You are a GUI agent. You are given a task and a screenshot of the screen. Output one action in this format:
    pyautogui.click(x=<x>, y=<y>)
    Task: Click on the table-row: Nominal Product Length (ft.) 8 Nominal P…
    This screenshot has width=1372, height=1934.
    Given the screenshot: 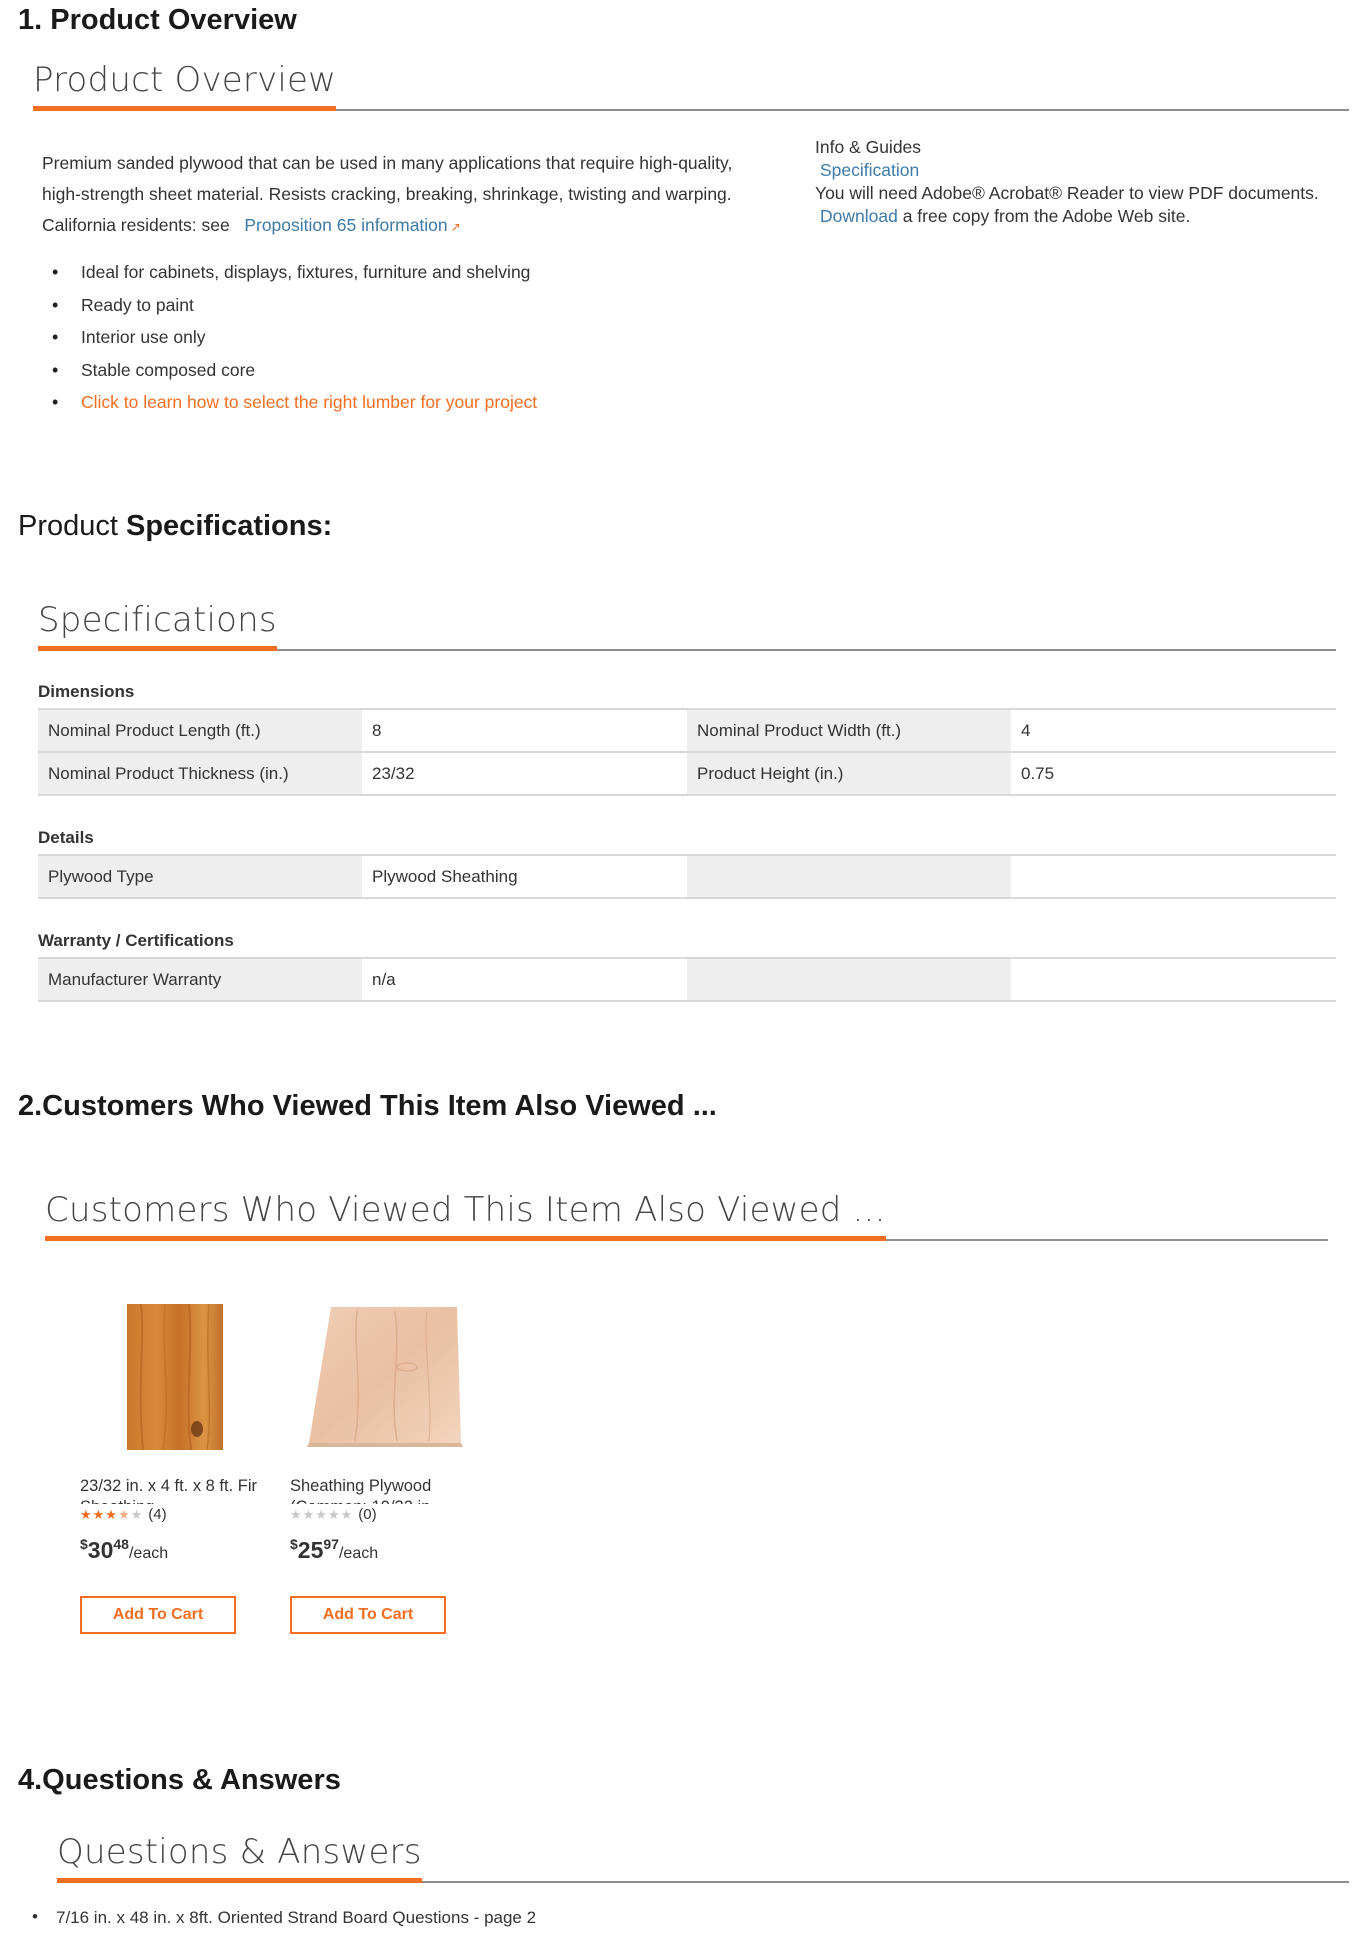 What is the action you would take?
    pyautogui.click(x=687, y=730)
    